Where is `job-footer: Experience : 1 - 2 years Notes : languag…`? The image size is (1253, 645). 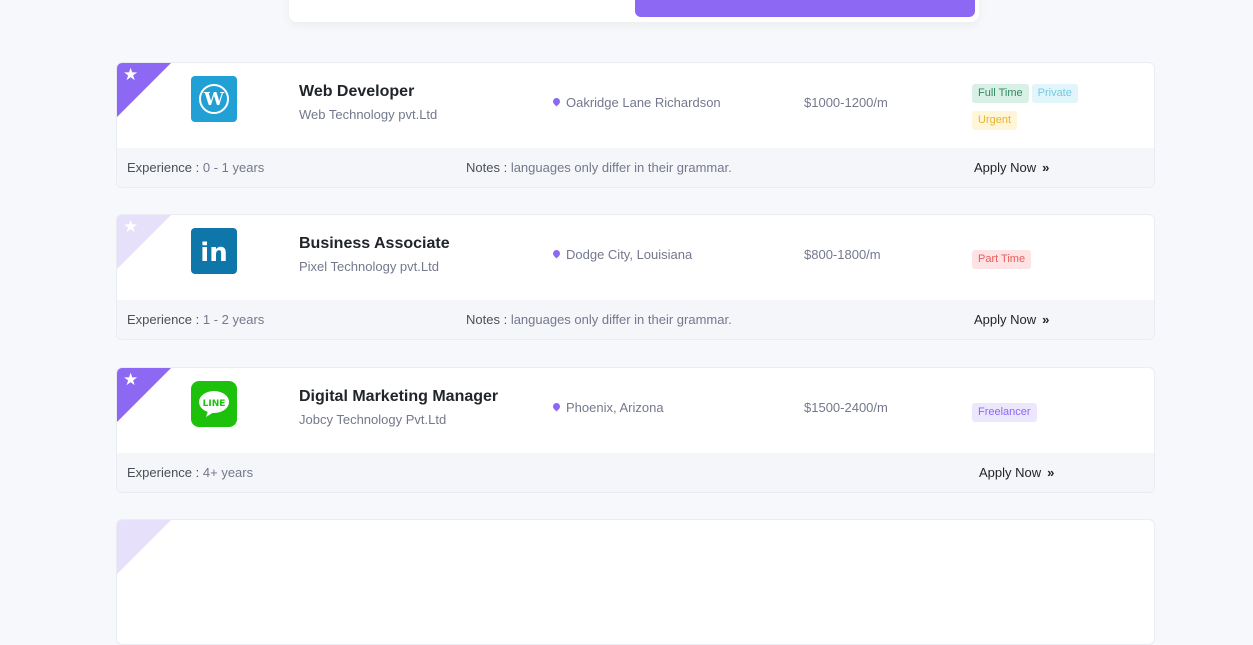
job-footer: Experience : 1 - 2 years Notes : languag… is located at coordinates (635, 319).